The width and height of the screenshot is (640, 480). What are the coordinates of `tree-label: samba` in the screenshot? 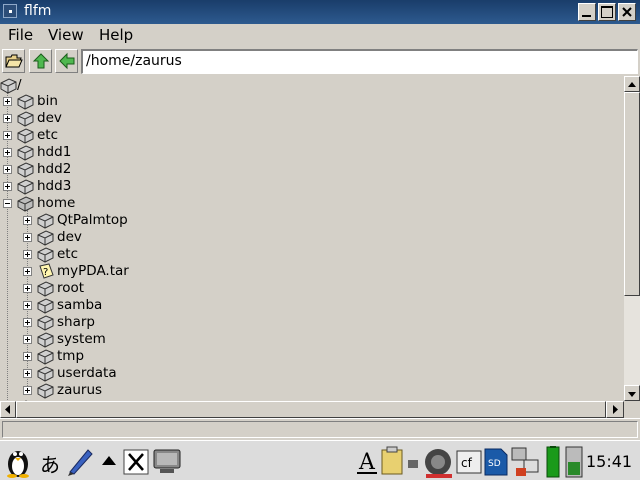 It's located at (80, 305).